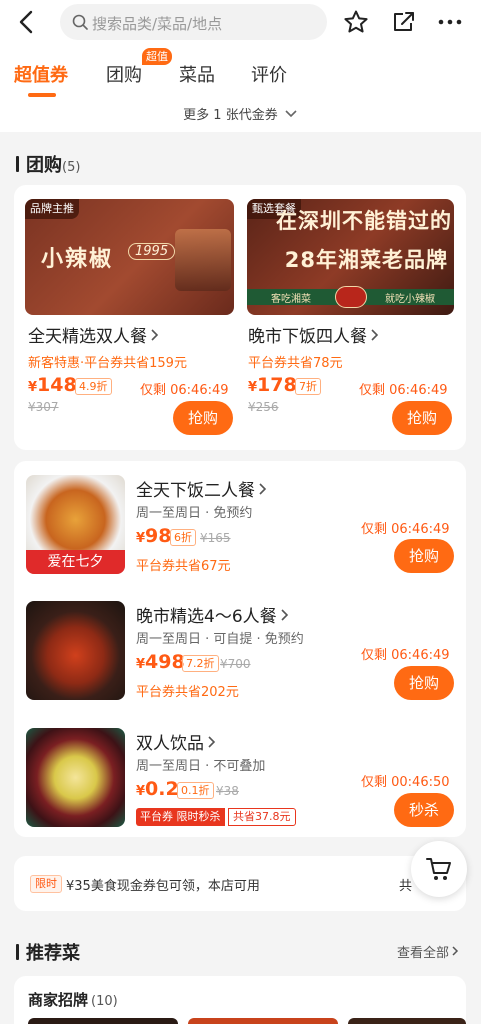 This screenshot has height=1024, width=481. Describe the element at coordinates (183, 566) in the screenshot. I see `item-savings: 平台券共省67元` at that location.